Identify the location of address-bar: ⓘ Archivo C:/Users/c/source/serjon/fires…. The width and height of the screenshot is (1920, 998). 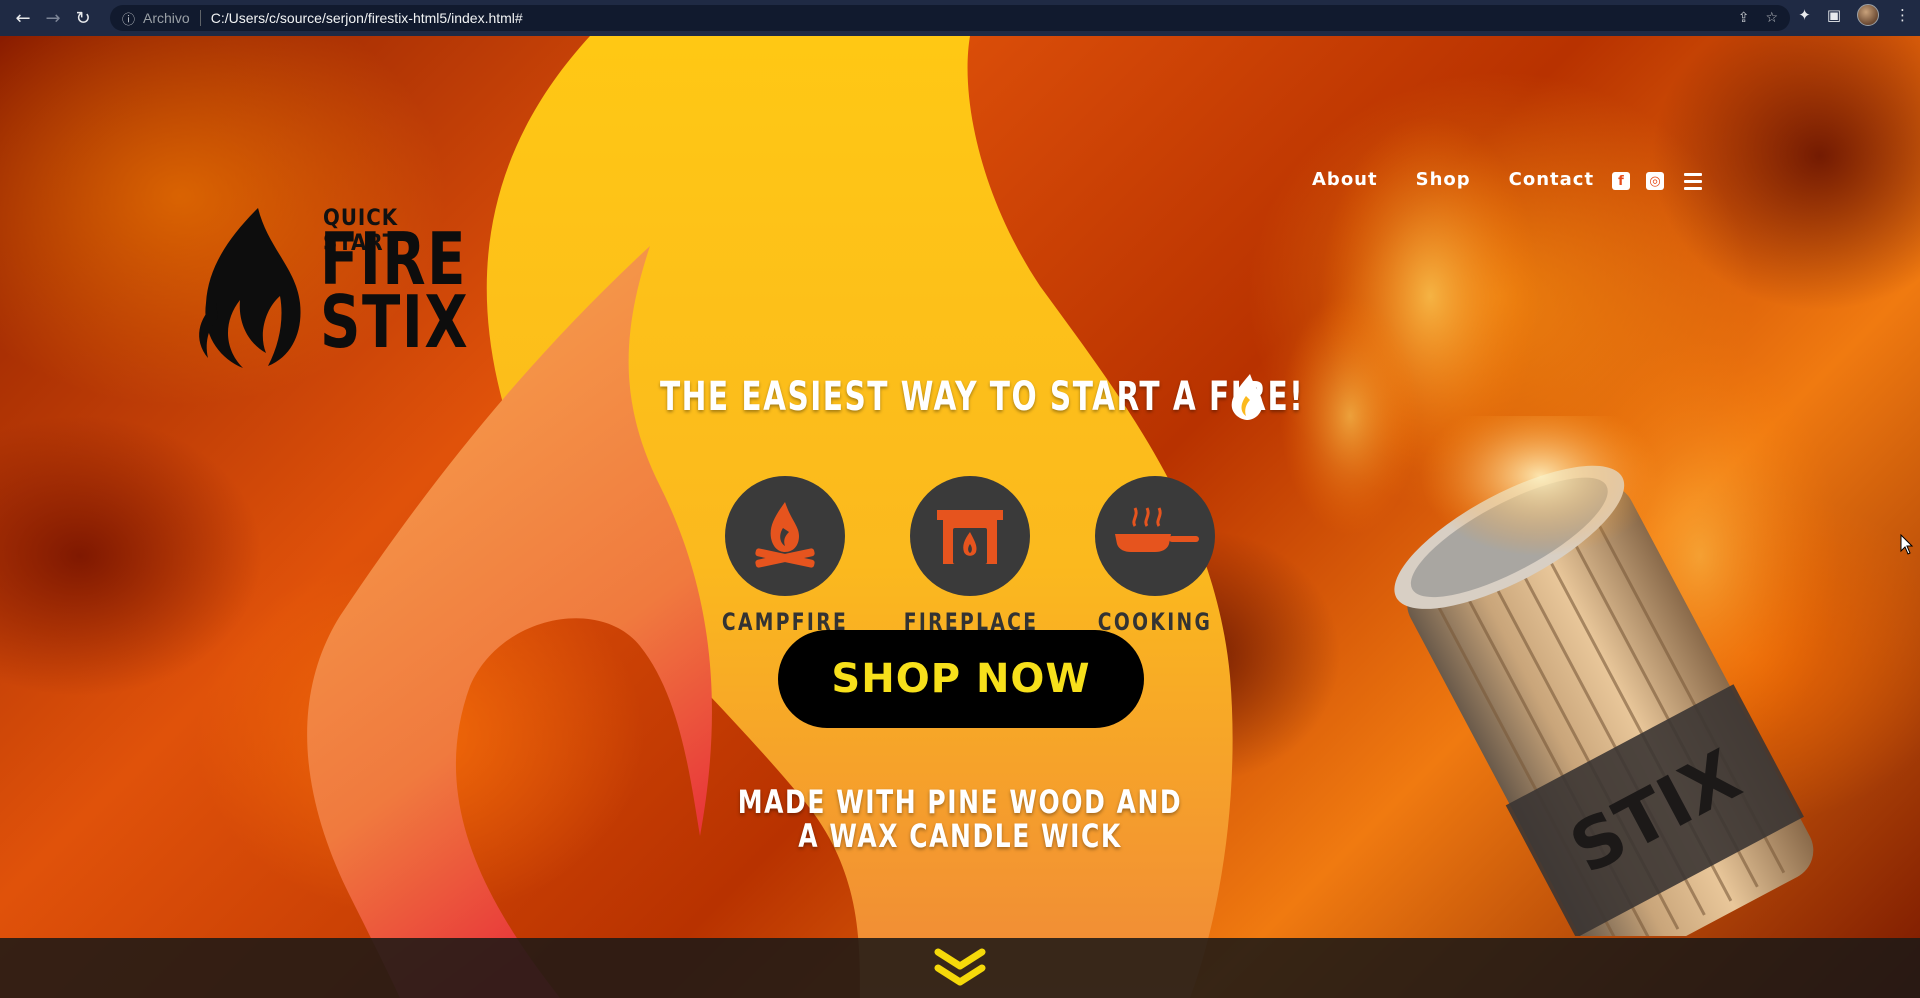
(950, 18).